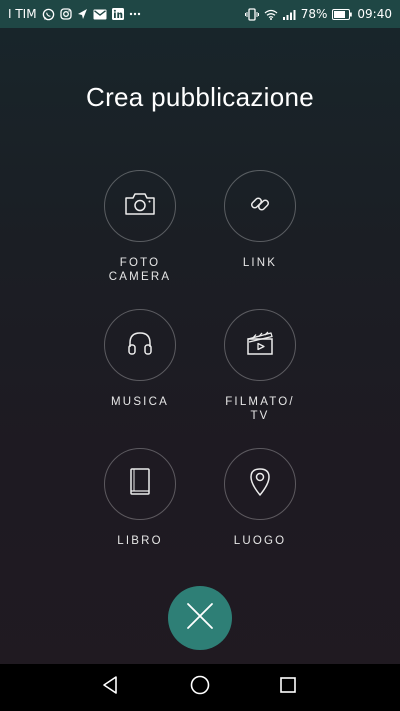  What do you see at coordinates (260, 263) in the screenshot?
I see `option-label: LINK` at bounding box center [260, 263].